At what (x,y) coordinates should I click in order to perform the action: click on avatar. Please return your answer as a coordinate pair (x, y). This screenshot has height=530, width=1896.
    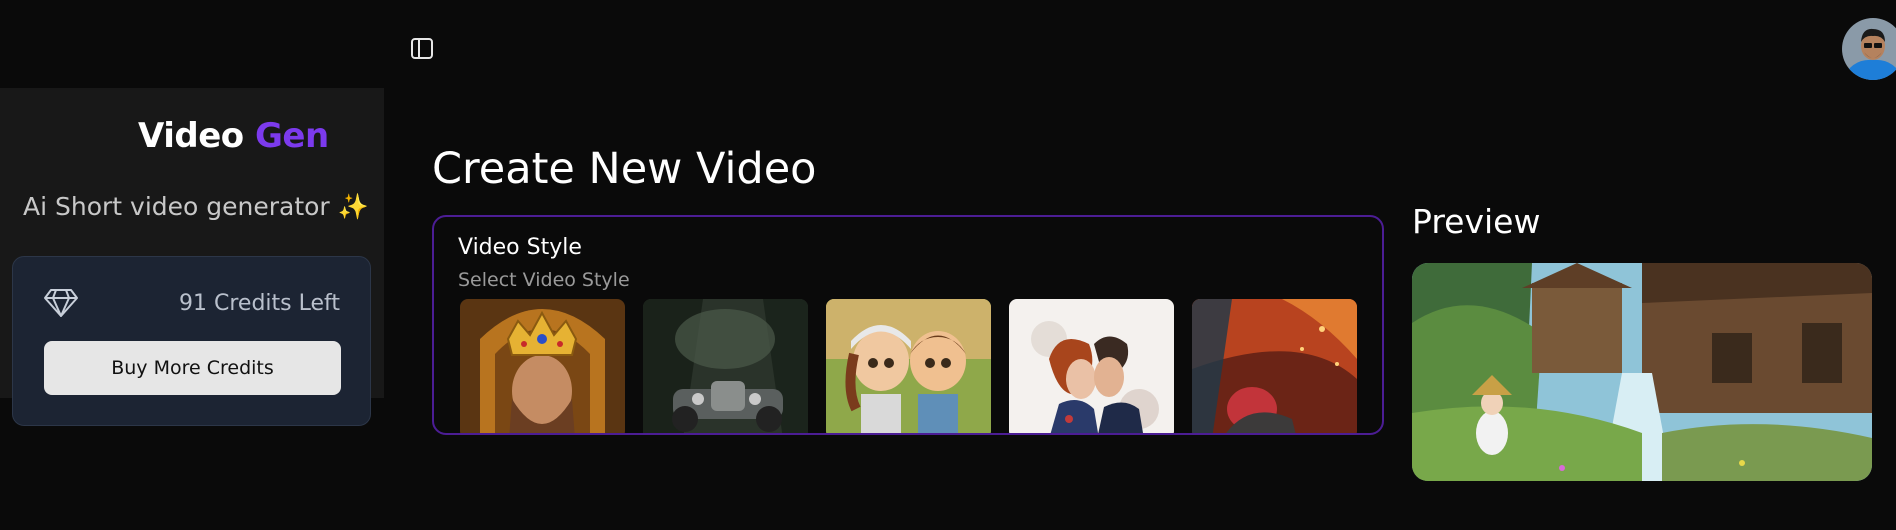
    Looking at the image, I should click on (1869, 49).